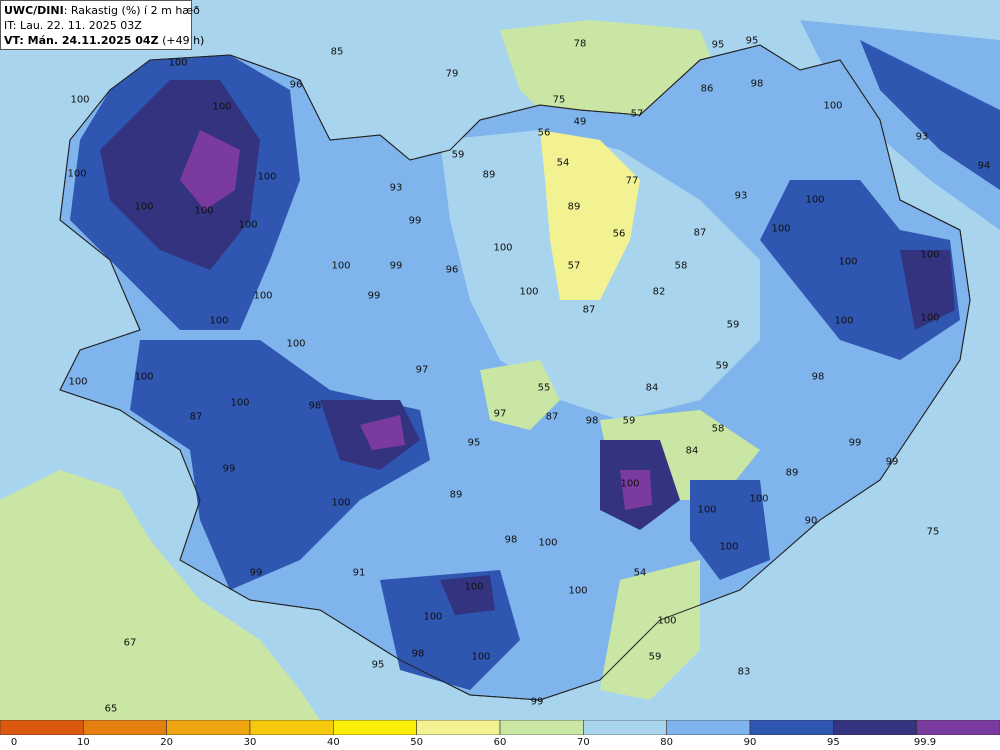 The image size is (1000, 750). I want to click on value-label: 78, so click(580, 44).